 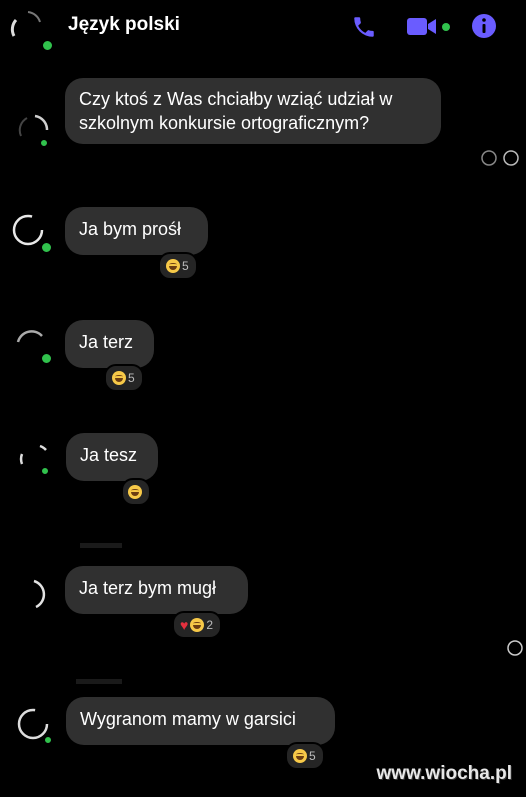 I want to click on message-text: Ja terz bym mugł, so click(x=148, y=588).